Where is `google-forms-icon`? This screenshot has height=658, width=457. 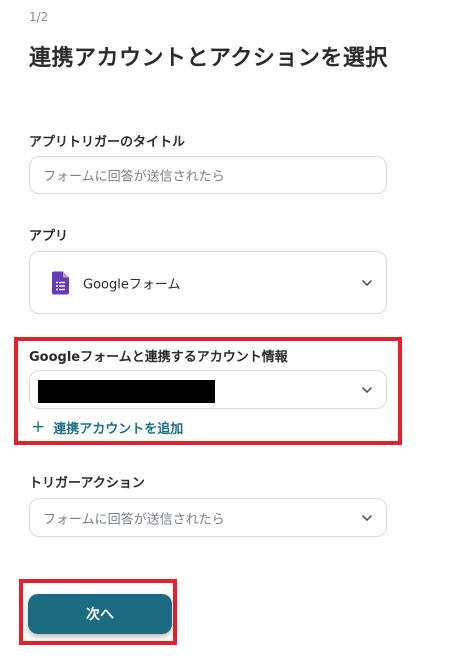 google-forms-icon is located at coordinates (60, 282).